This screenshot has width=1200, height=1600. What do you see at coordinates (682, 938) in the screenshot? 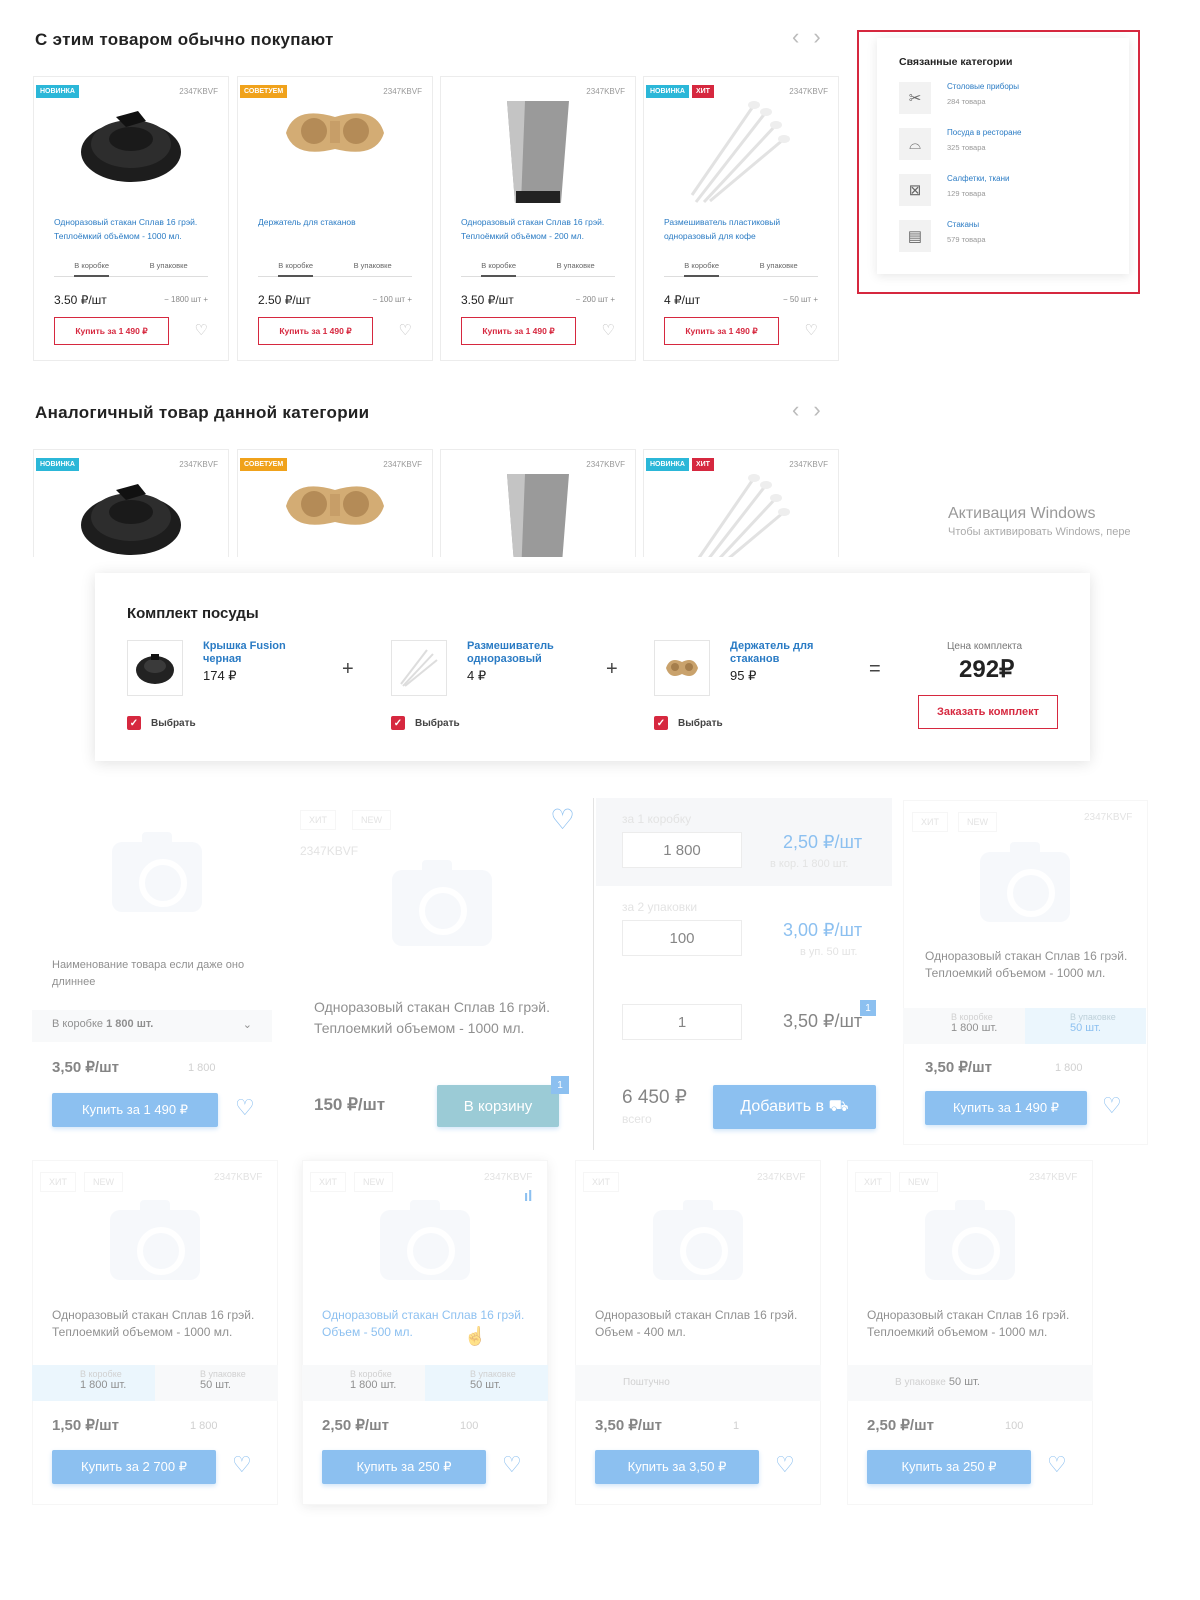
I see `quantity-stepper: 100` at bounding box center [682, 938].